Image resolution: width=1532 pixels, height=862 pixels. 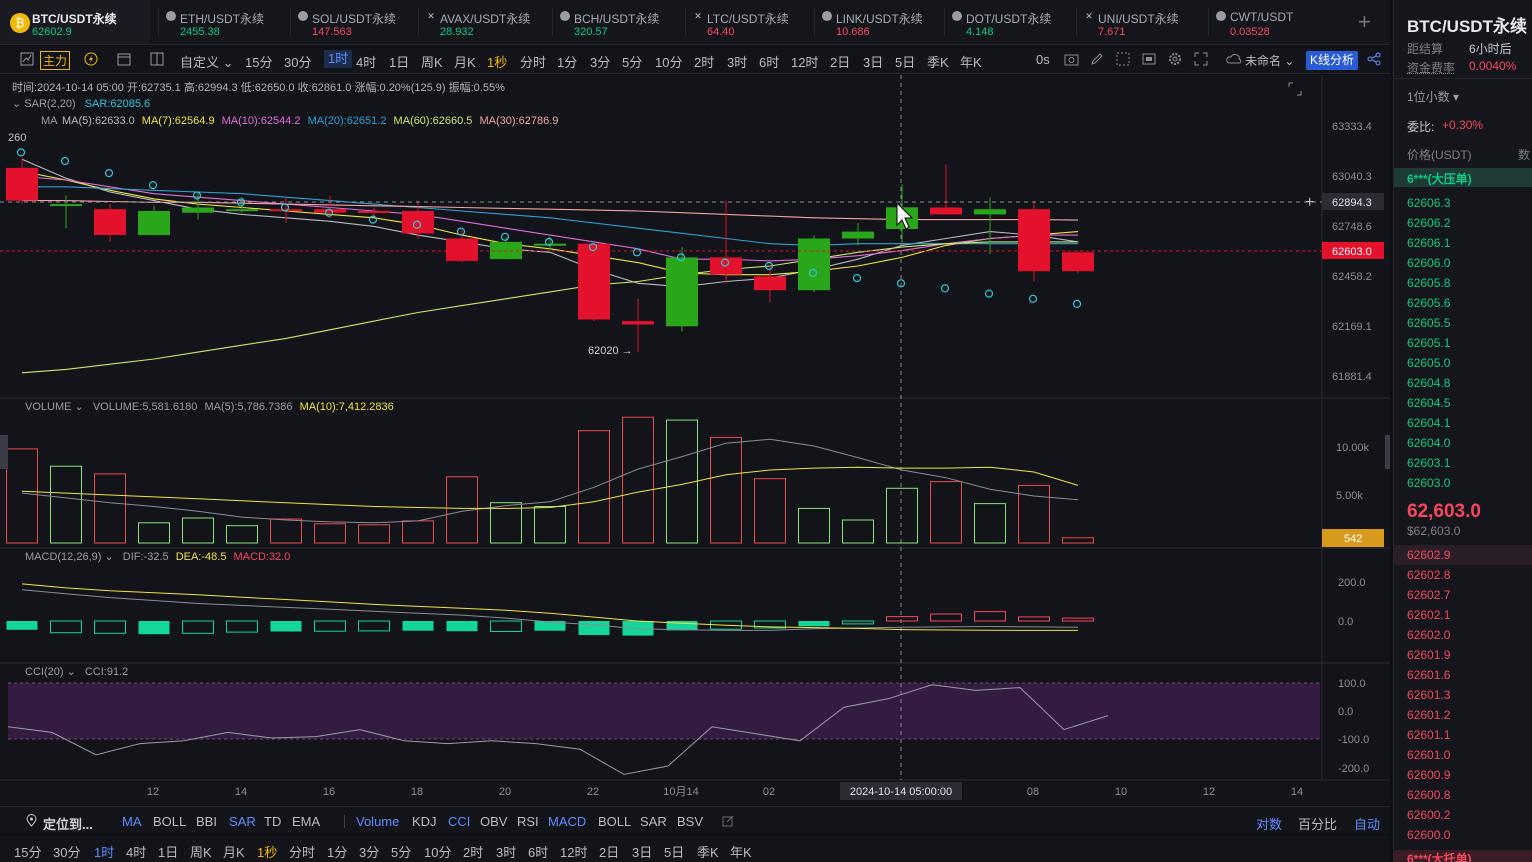 What do you see at coordinates (369, 851) in the screenshot?
I see `bottom-interval-3分: 3分` at bounding box center [369, 851].